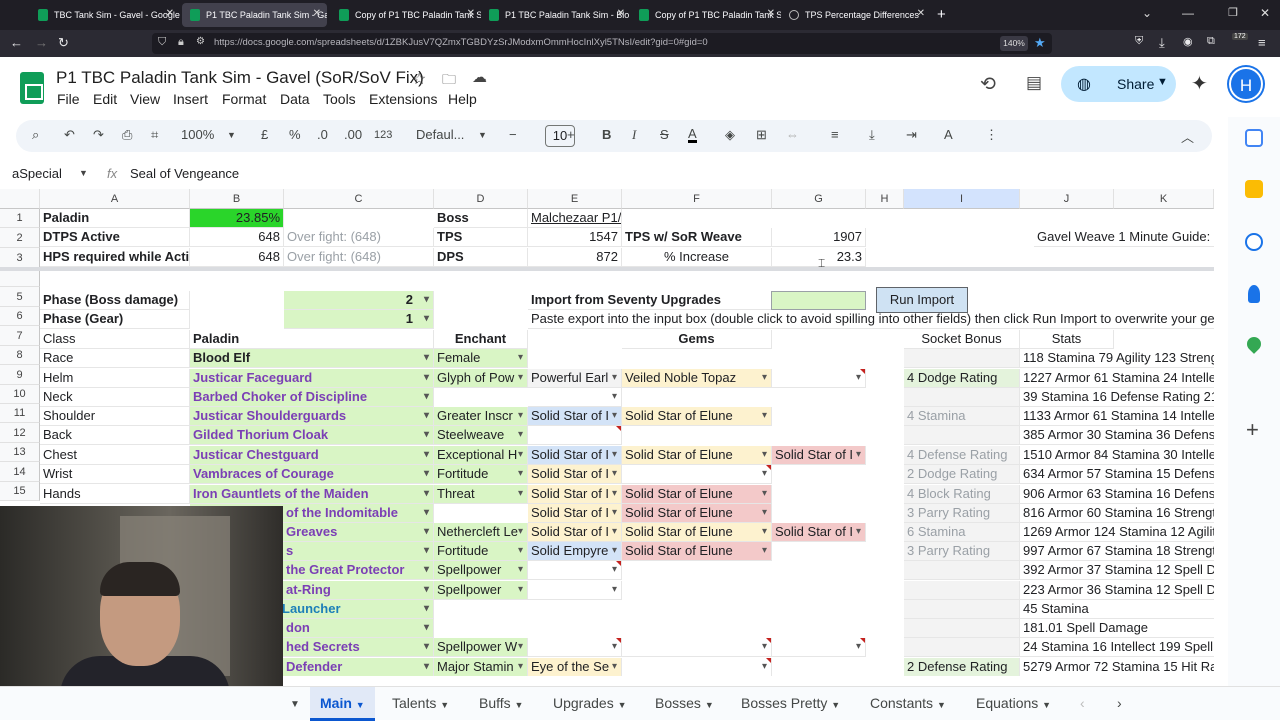  I want to click on download-icon: ⤓, so click(1162, 43).